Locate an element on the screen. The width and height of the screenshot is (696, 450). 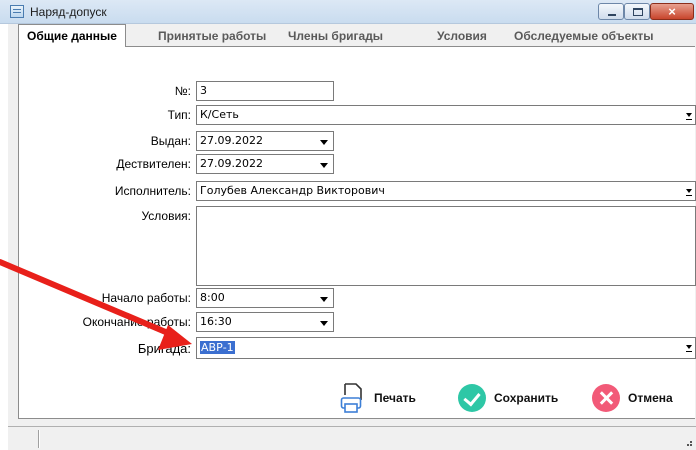
print-button: Печать is located at coordinates (378, 398).